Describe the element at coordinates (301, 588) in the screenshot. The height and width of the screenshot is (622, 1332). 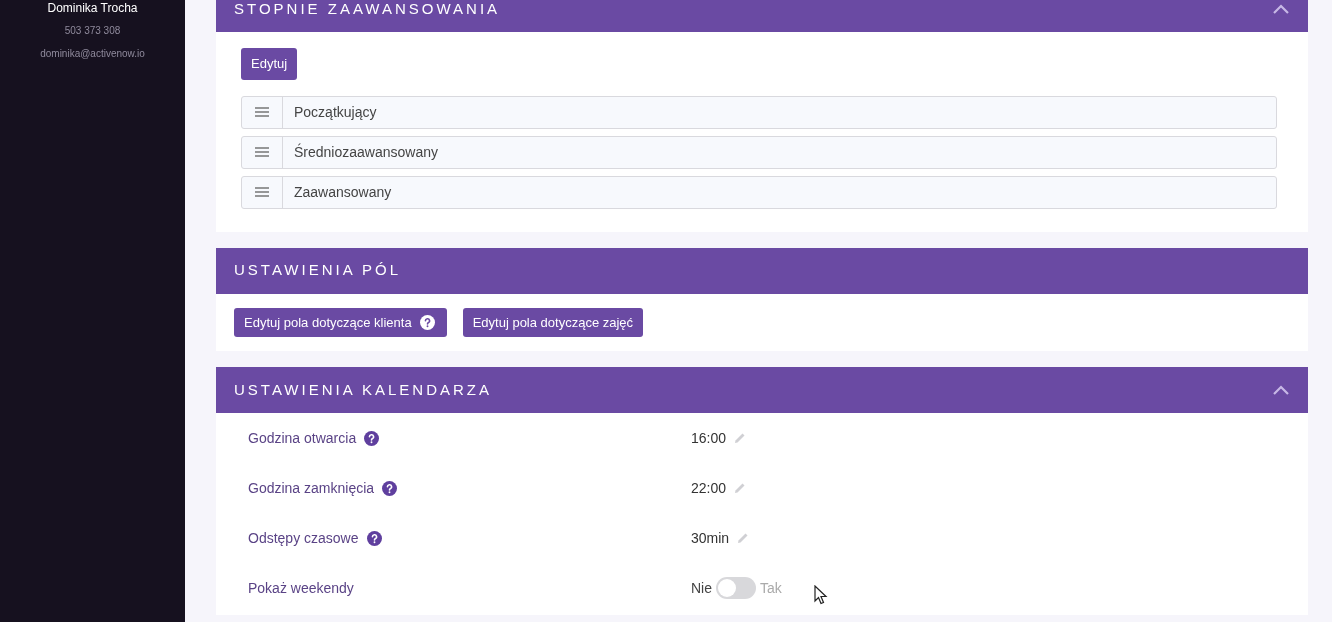
I see `setting-label: Pokaż weekendy` at that location.